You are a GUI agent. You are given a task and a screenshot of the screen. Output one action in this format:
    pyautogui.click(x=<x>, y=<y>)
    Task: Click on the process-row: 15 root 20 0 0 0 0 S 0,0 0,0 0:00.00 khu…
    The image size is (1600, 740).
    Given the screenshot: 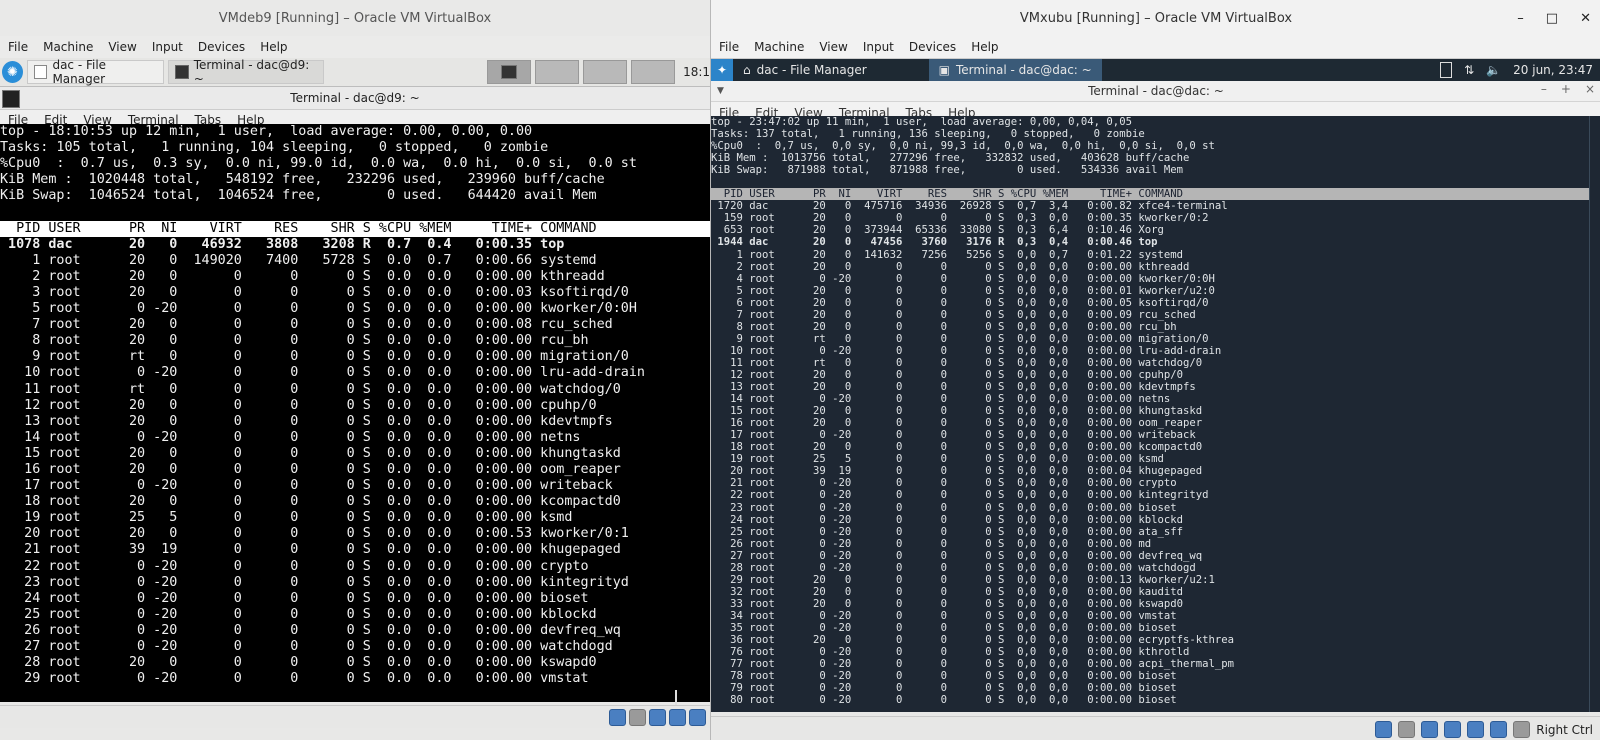 What is the action you would take?
    pyautogui.click(x=957, y=411)
    